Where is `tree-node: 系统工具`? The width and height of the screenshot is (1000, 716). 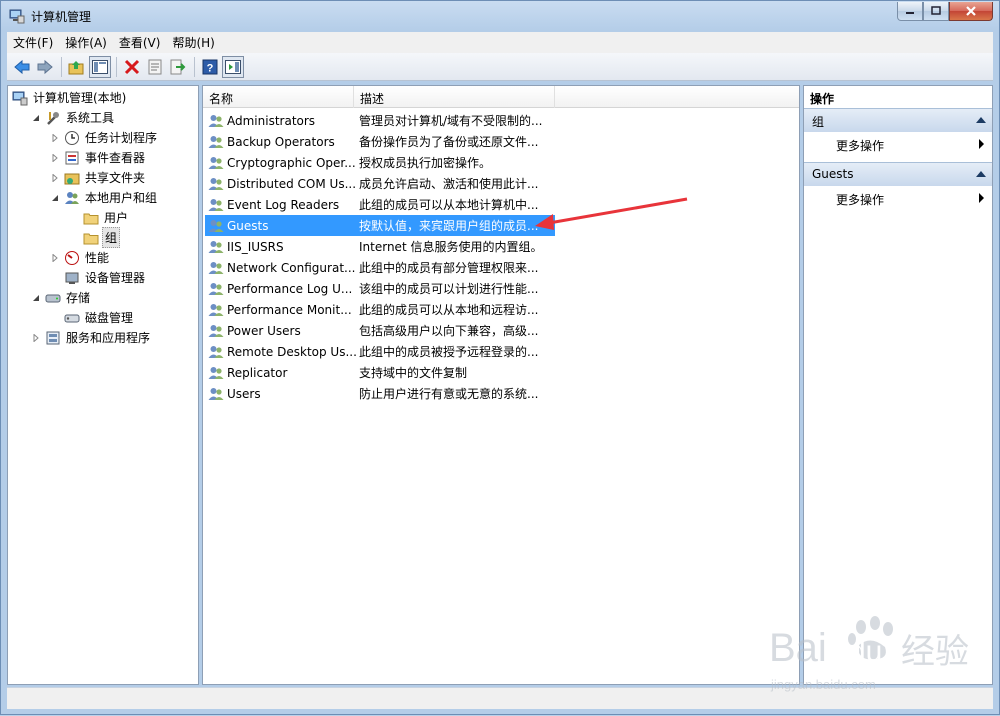
tree-node: 系统工具 is located at coordinates (73, 117).